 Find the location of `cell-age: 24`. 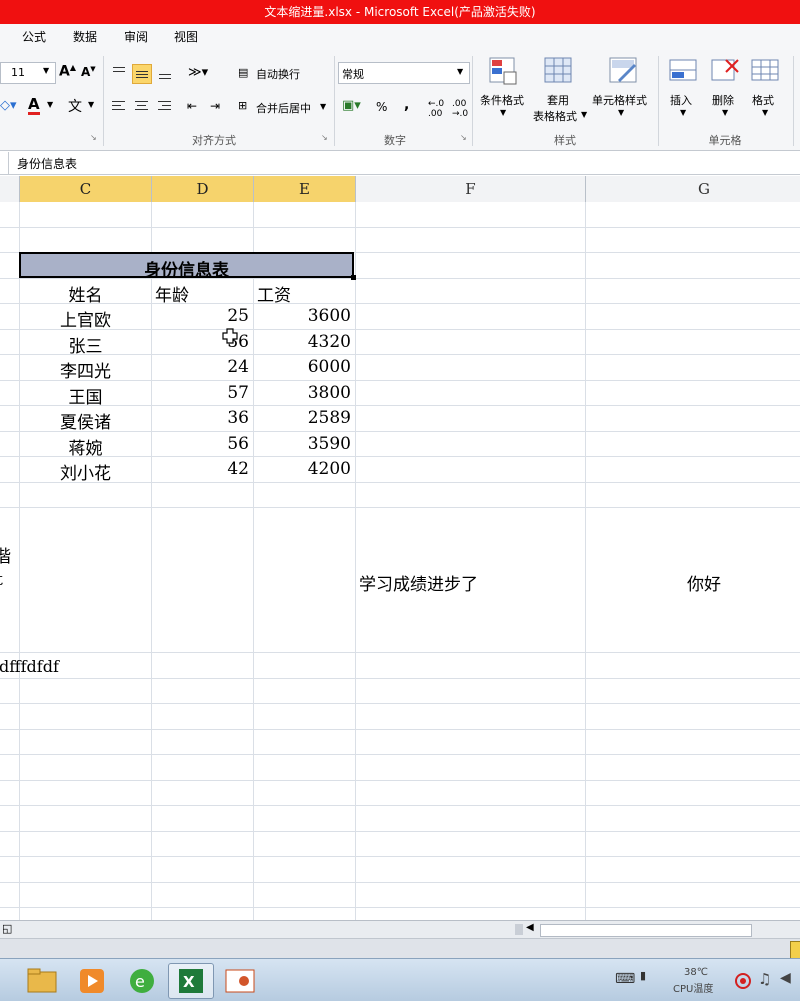

cell-age: 24 is located at coordinates (200, 367).